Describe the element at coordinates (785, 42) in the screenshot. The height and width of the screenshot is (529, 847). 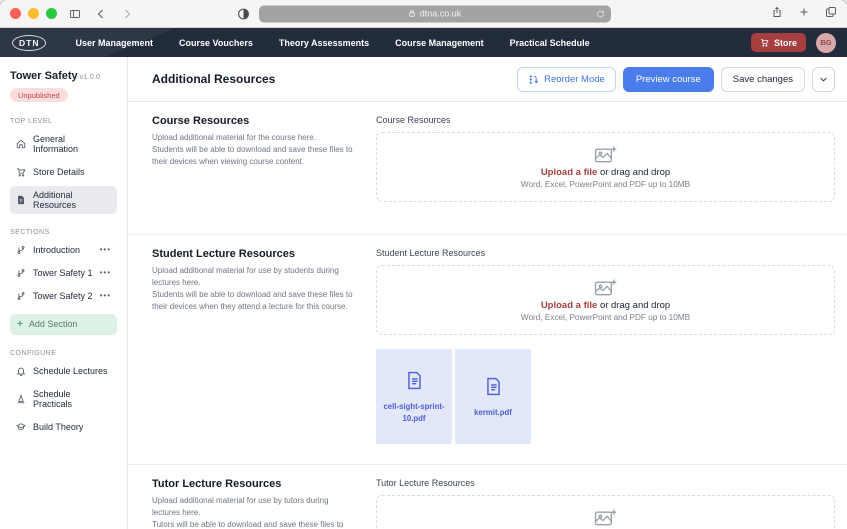
I see `store-button-label: Store` at that location.